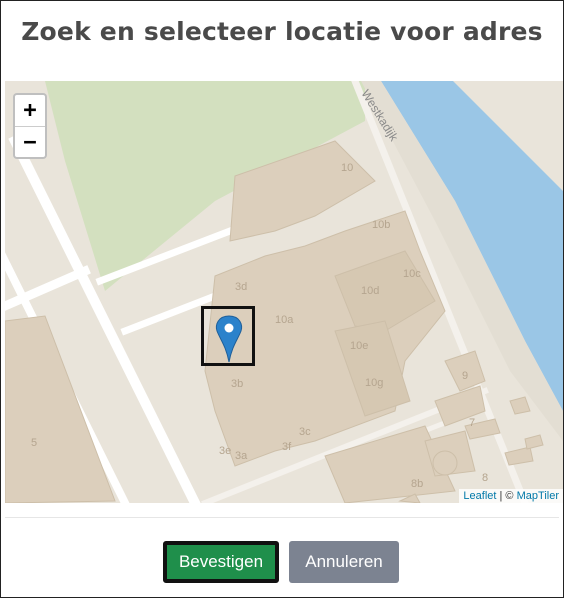  Describe the element at coordinates (479, 496) in the screenshot. I see `leaflet-link: Leaflet` at that location.